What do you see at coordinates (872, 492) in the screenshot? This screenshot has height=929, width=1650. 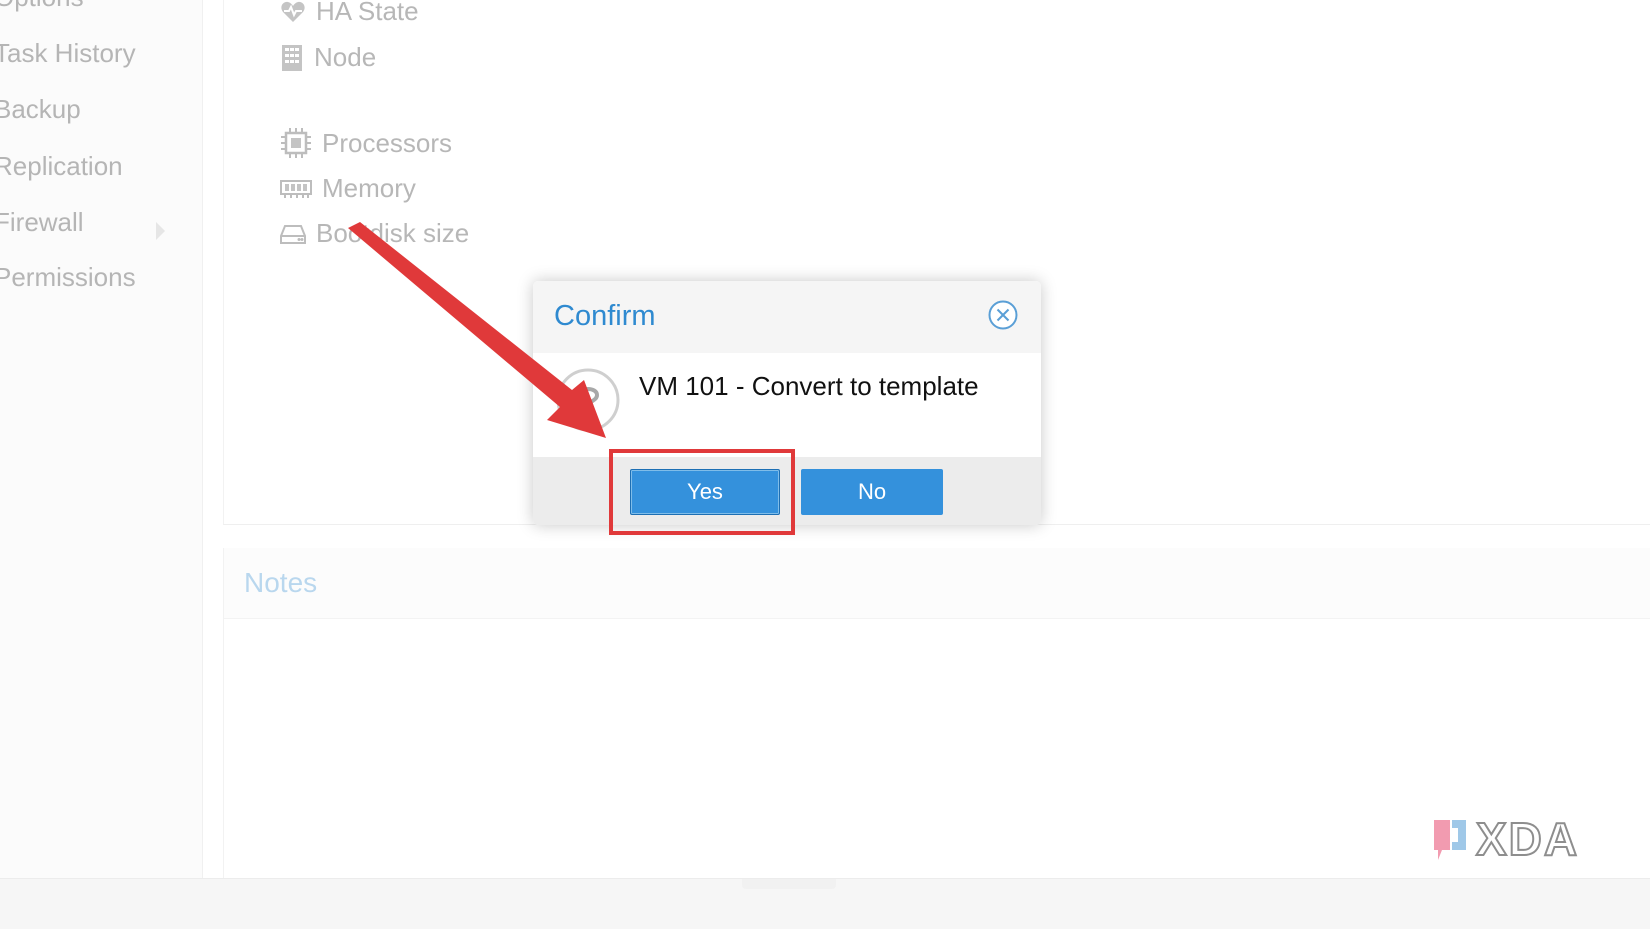 I see `no-button: No` at bounding box center [872, 492].